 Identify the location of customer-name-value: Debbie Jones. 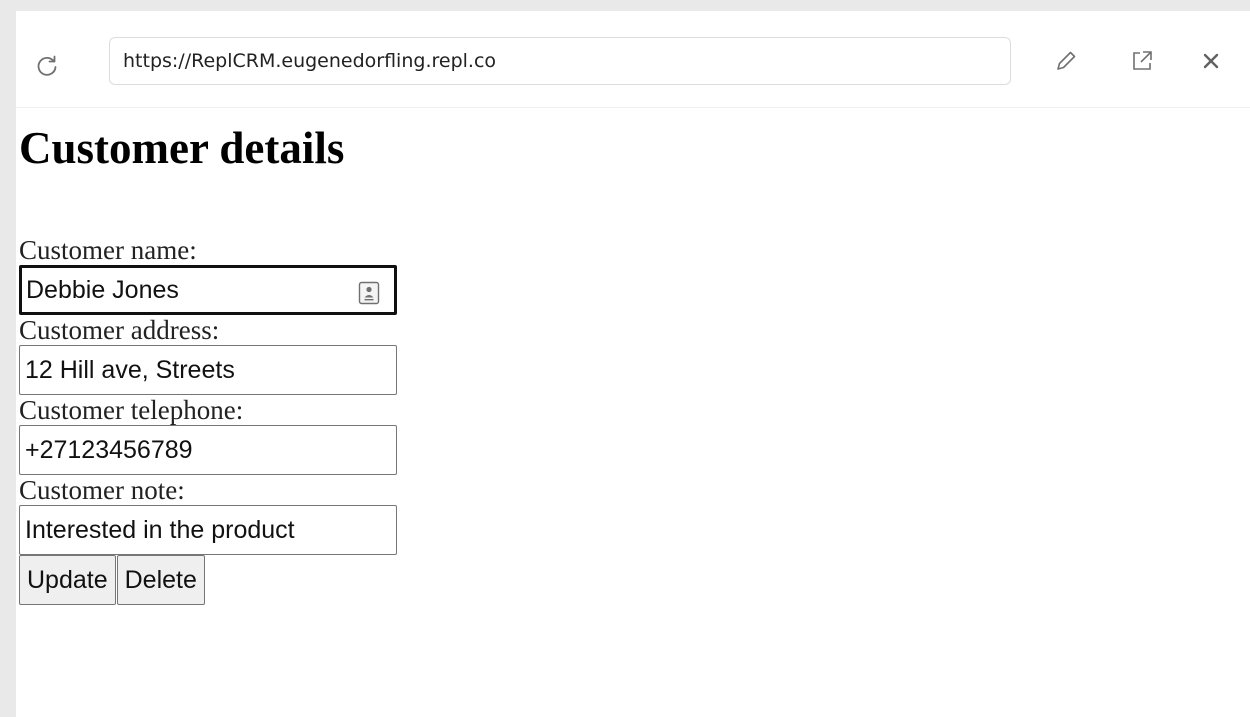
(102, 290).